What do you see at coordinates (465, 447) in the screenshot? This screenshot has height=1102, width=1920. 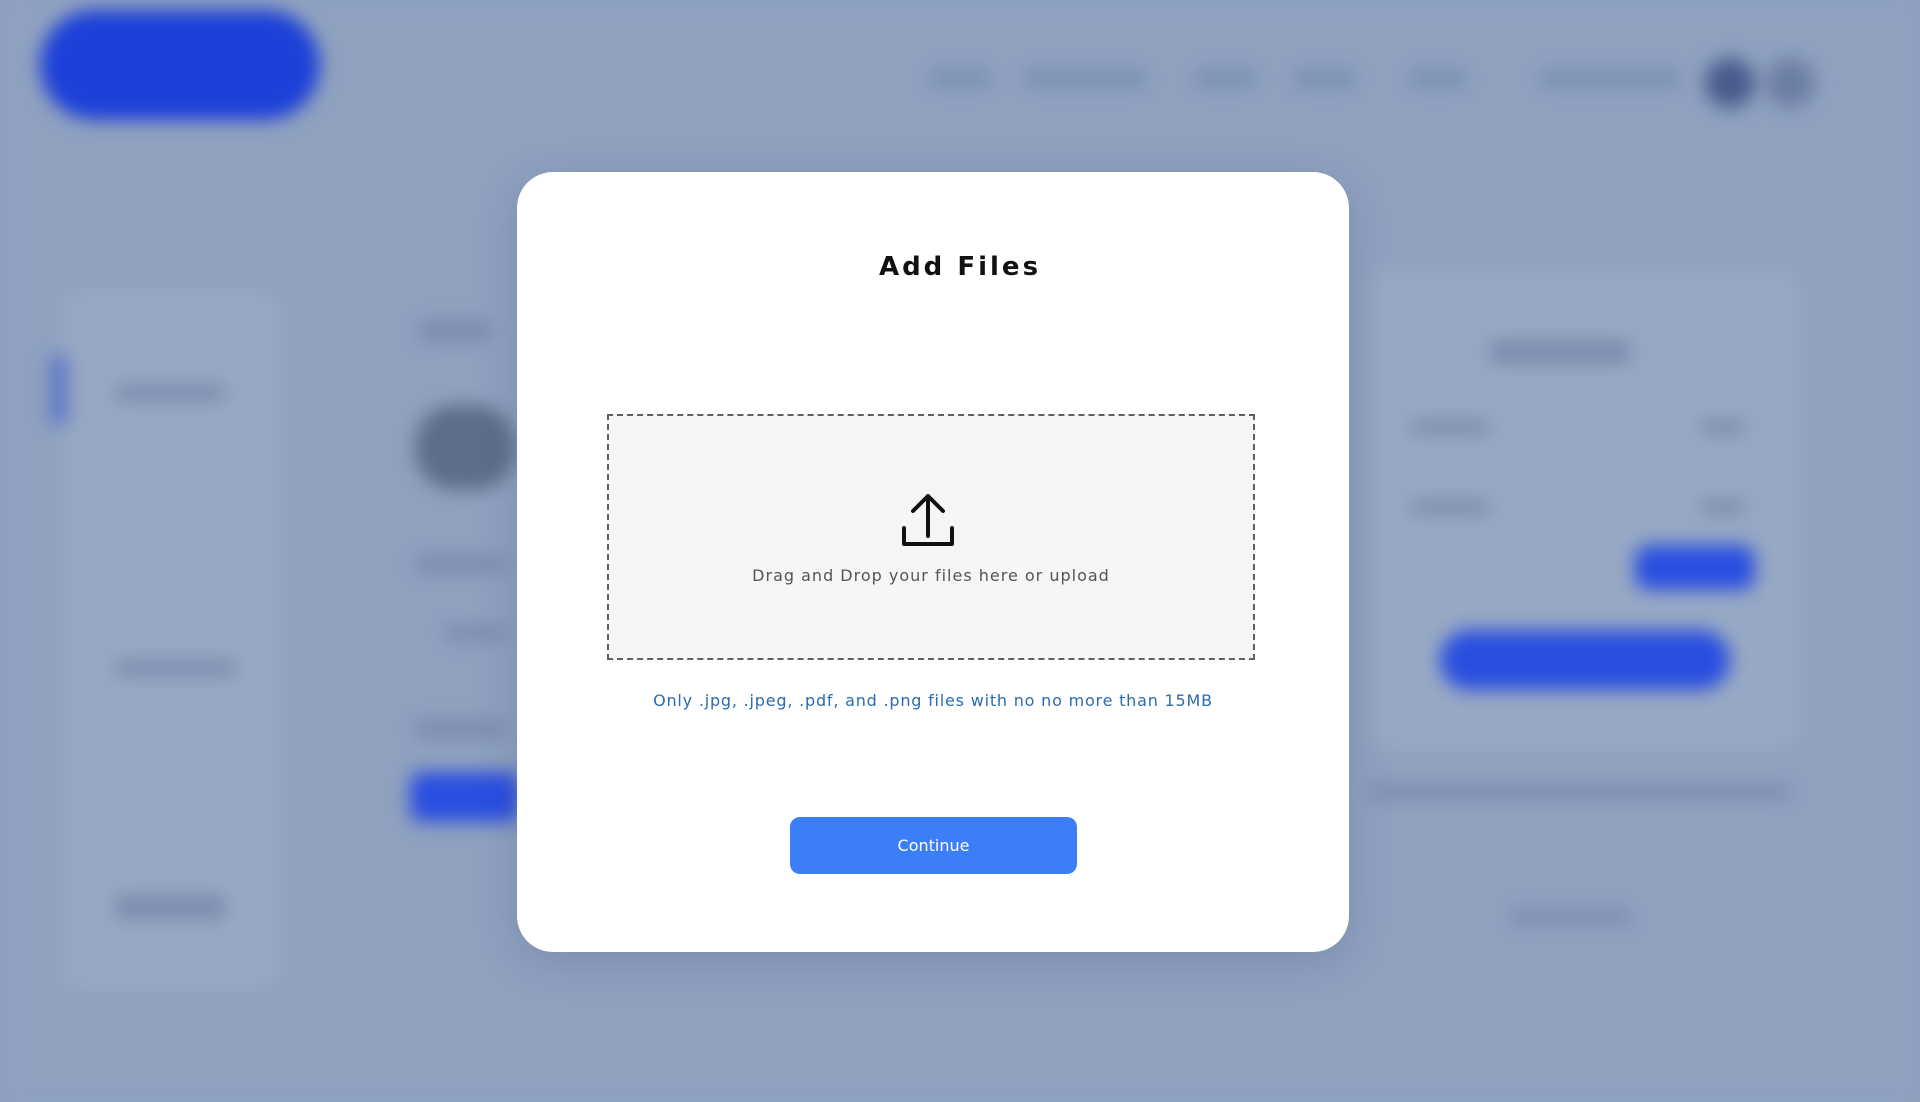 I see `background-profile-image` at bounding box center [465, 447].